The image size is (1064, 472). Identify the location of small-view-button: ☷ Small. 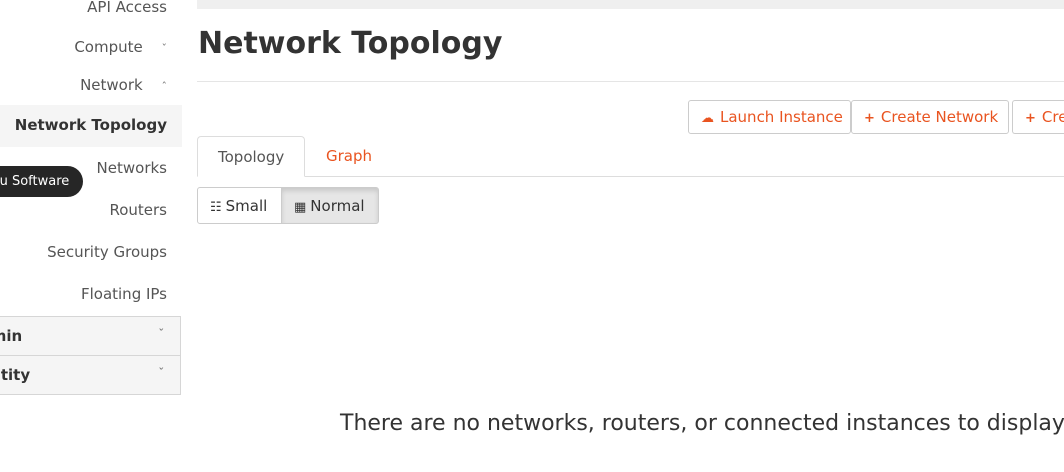
(239, 205).